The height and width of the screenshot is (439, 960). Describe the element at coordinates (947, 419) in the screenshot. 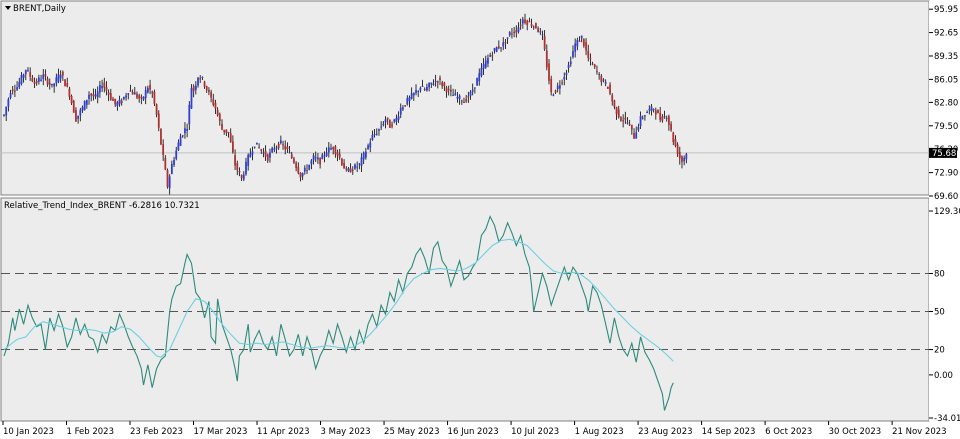

I see `indicator-axis-label: -34.01` at that location.